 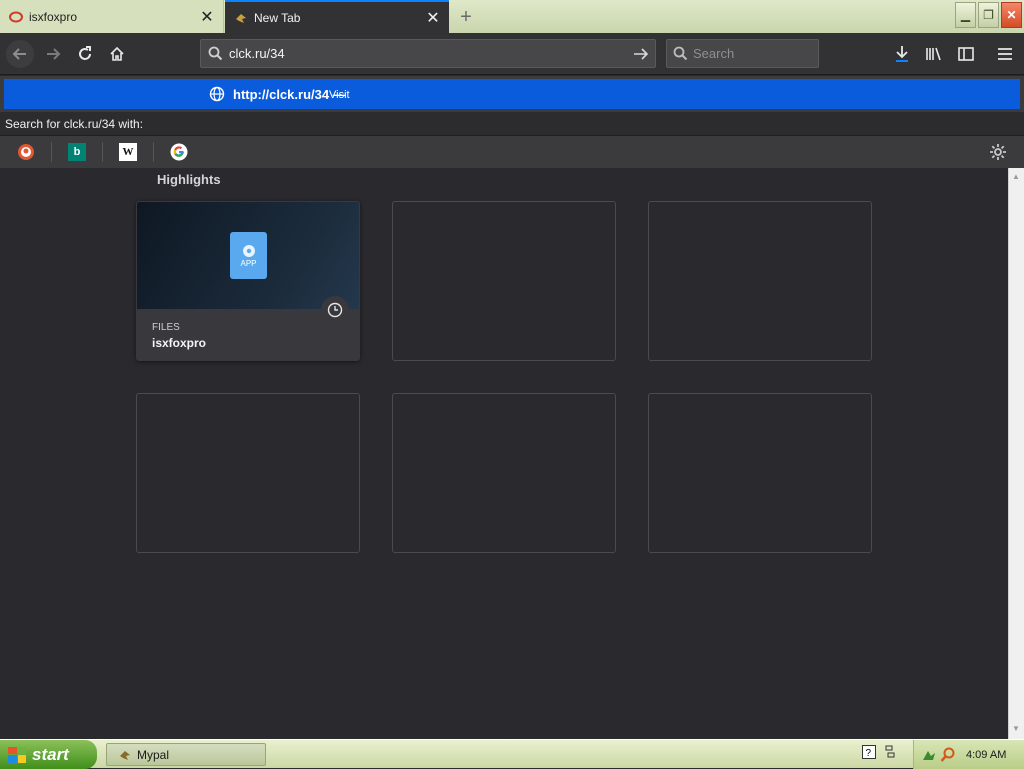 I want to click on bing-icon: b, so click(x=77, y=152).